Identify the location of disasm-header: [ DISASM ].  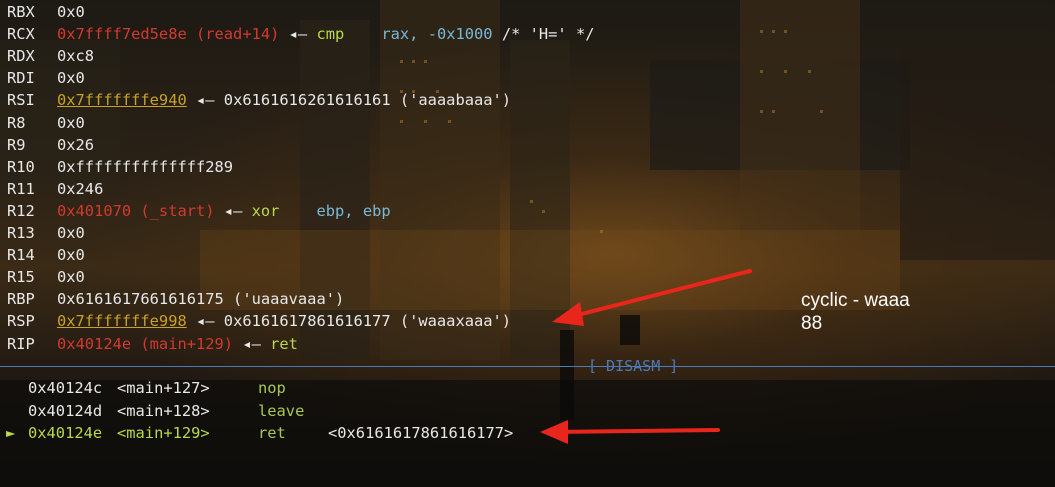
(633, 366).